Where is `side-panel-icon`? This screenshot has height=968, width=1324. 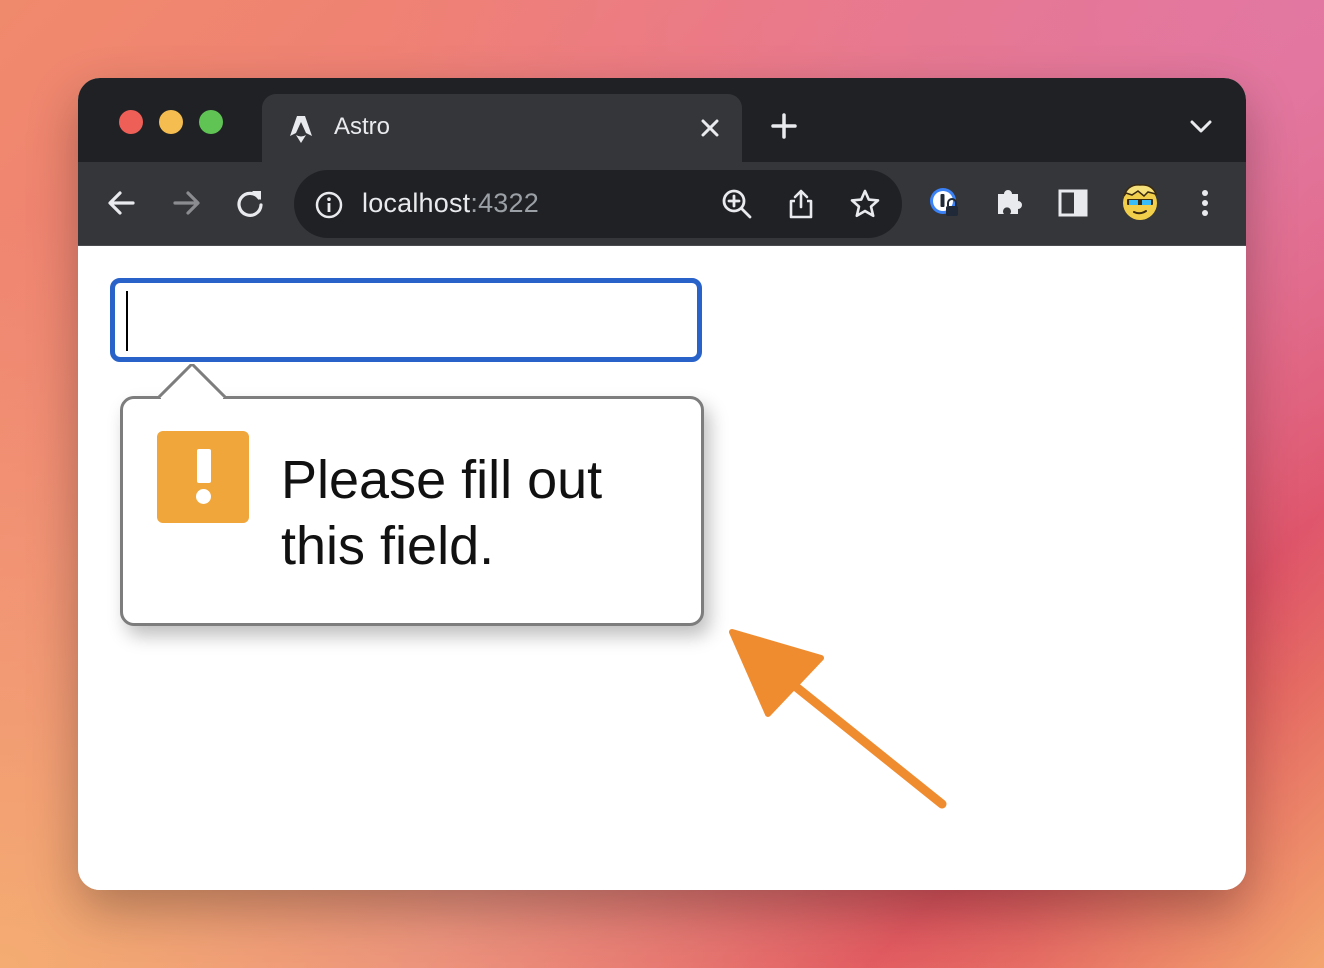
side-panel-icon is located at coordinates (1073, 203).